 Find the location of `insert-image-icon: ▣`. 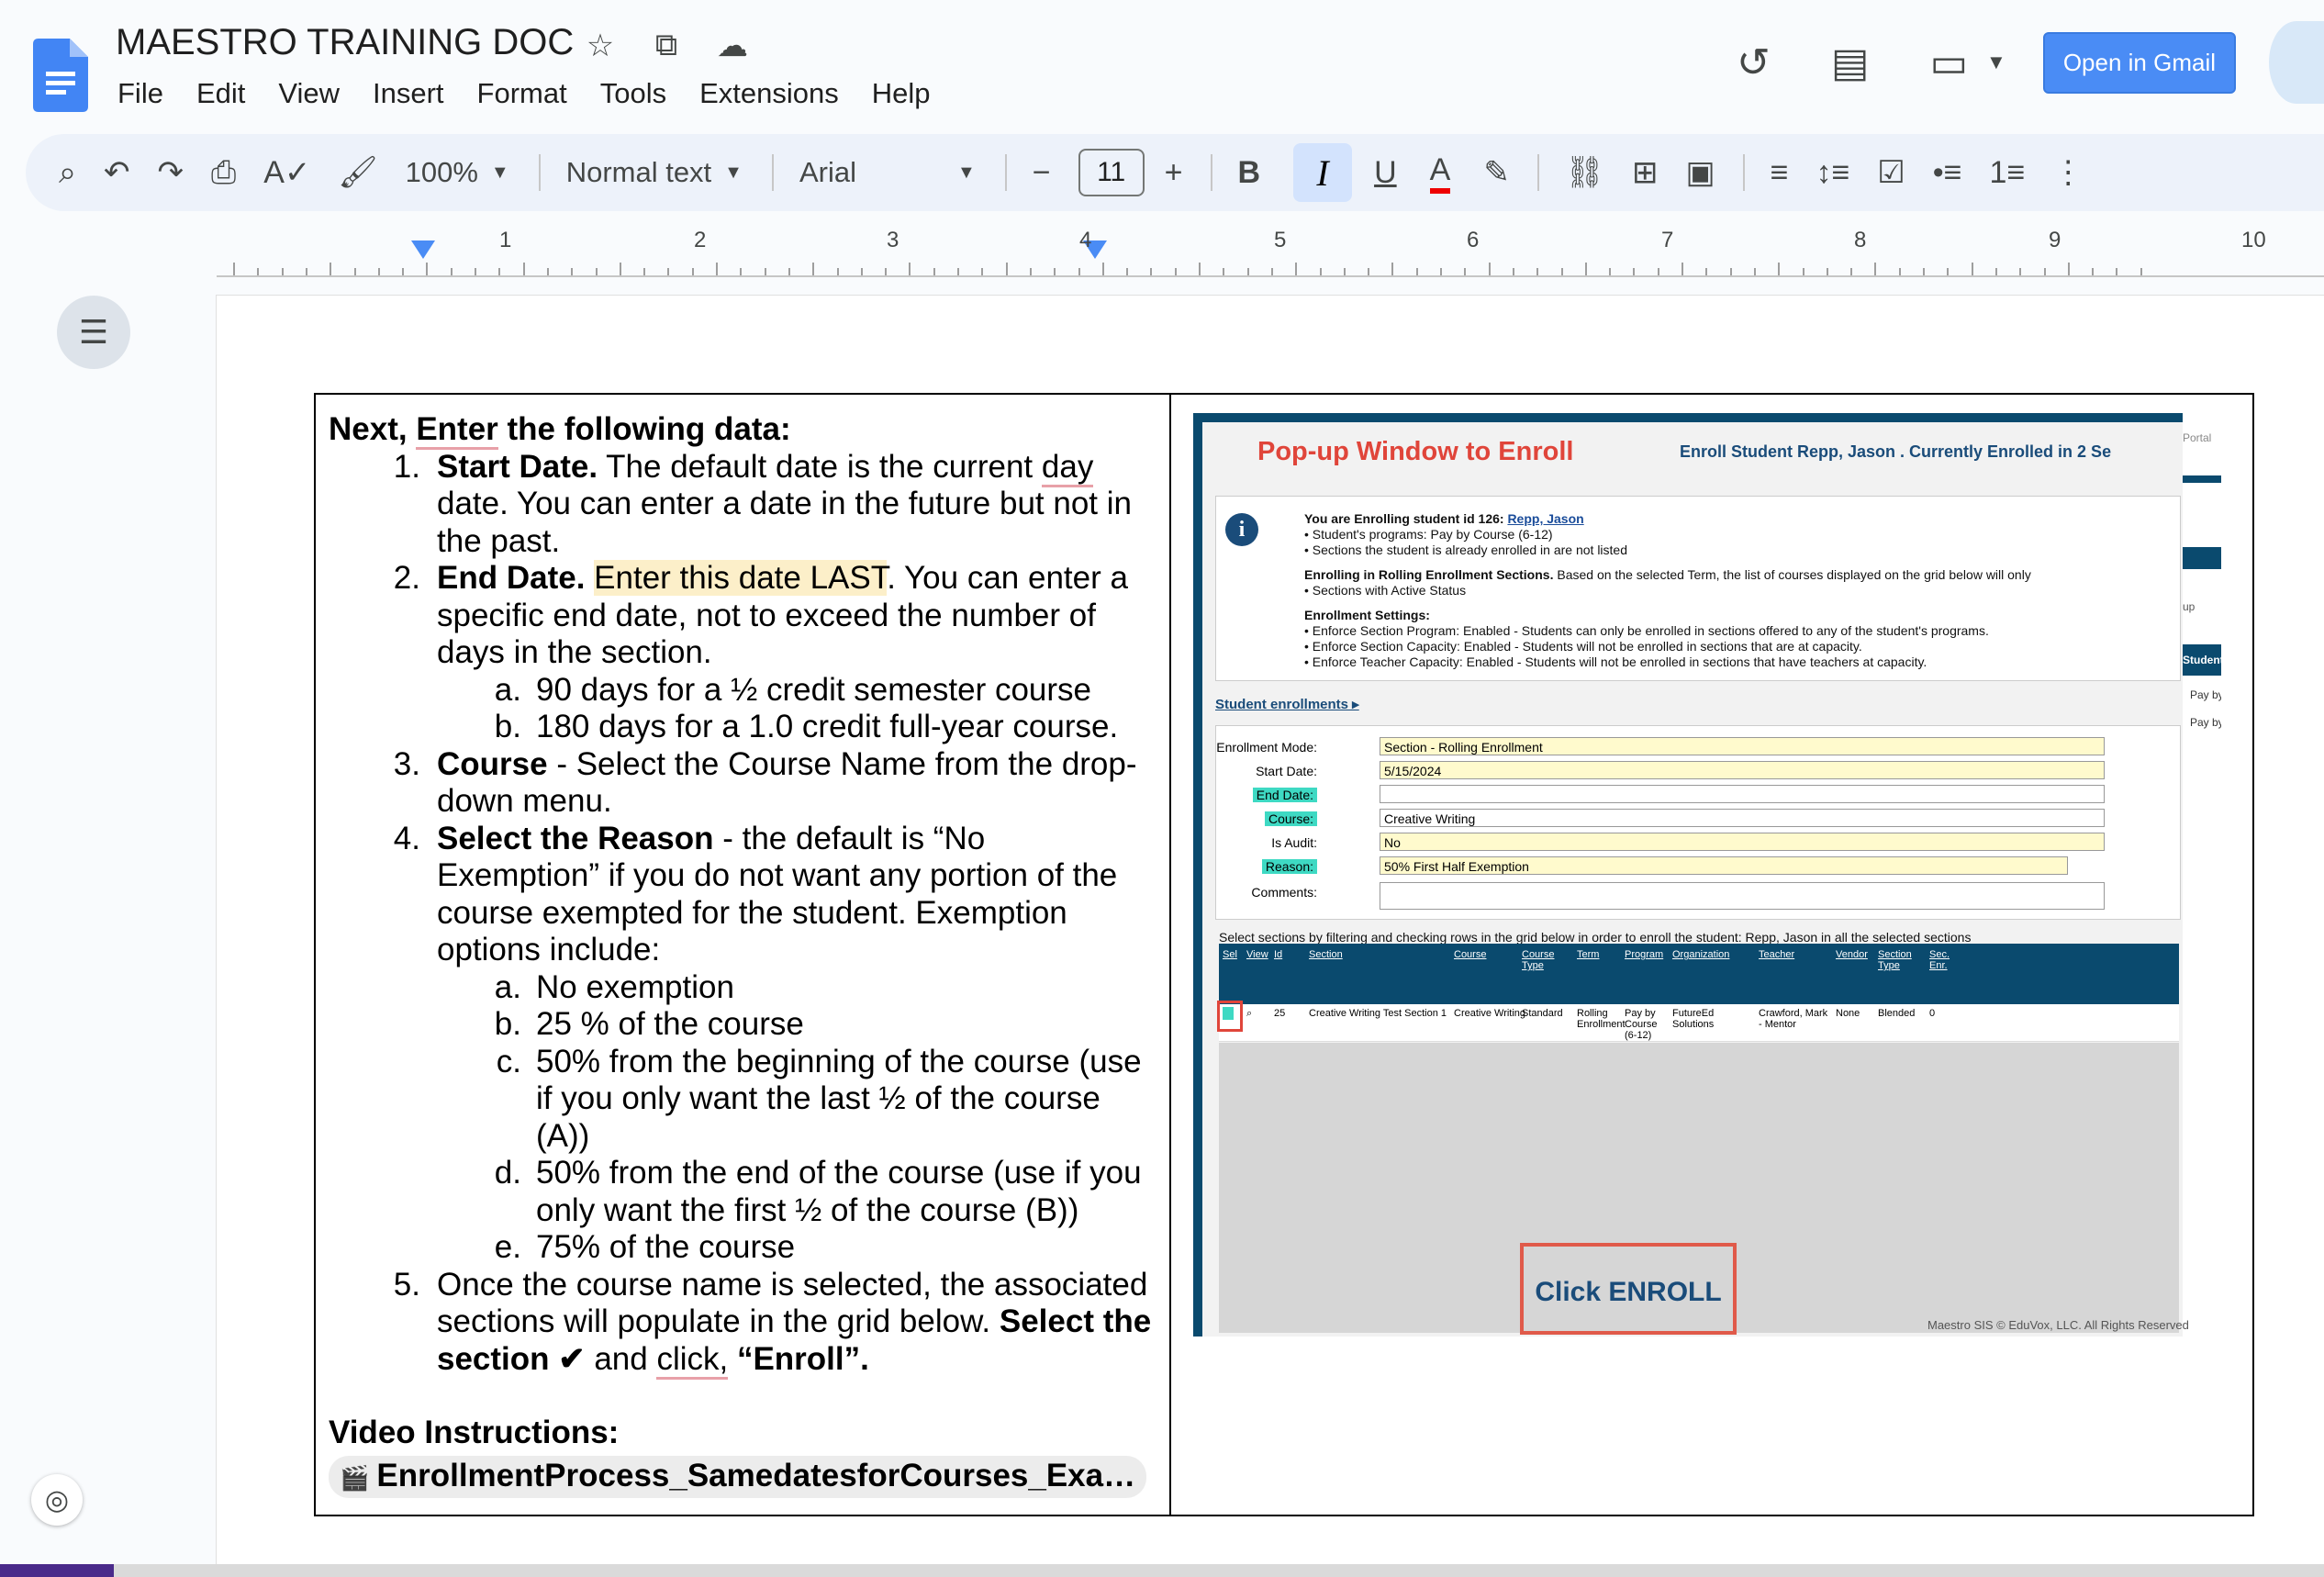

insert-image-icon: ▣ is located at coordinates (1700, 172).